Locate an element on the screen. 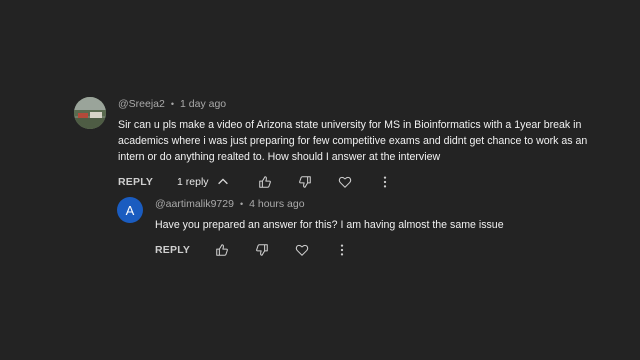 The height and width of the screenshot is (360, 640). replies-count: 1 reply is located at coordinates (193, 182).